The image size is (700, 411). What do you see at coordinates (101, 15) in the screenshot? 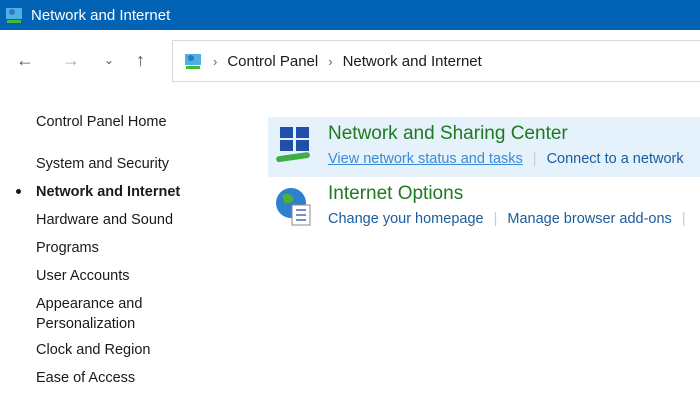
I see `window-title: Network and Internet` at bounding box center [101, 15].